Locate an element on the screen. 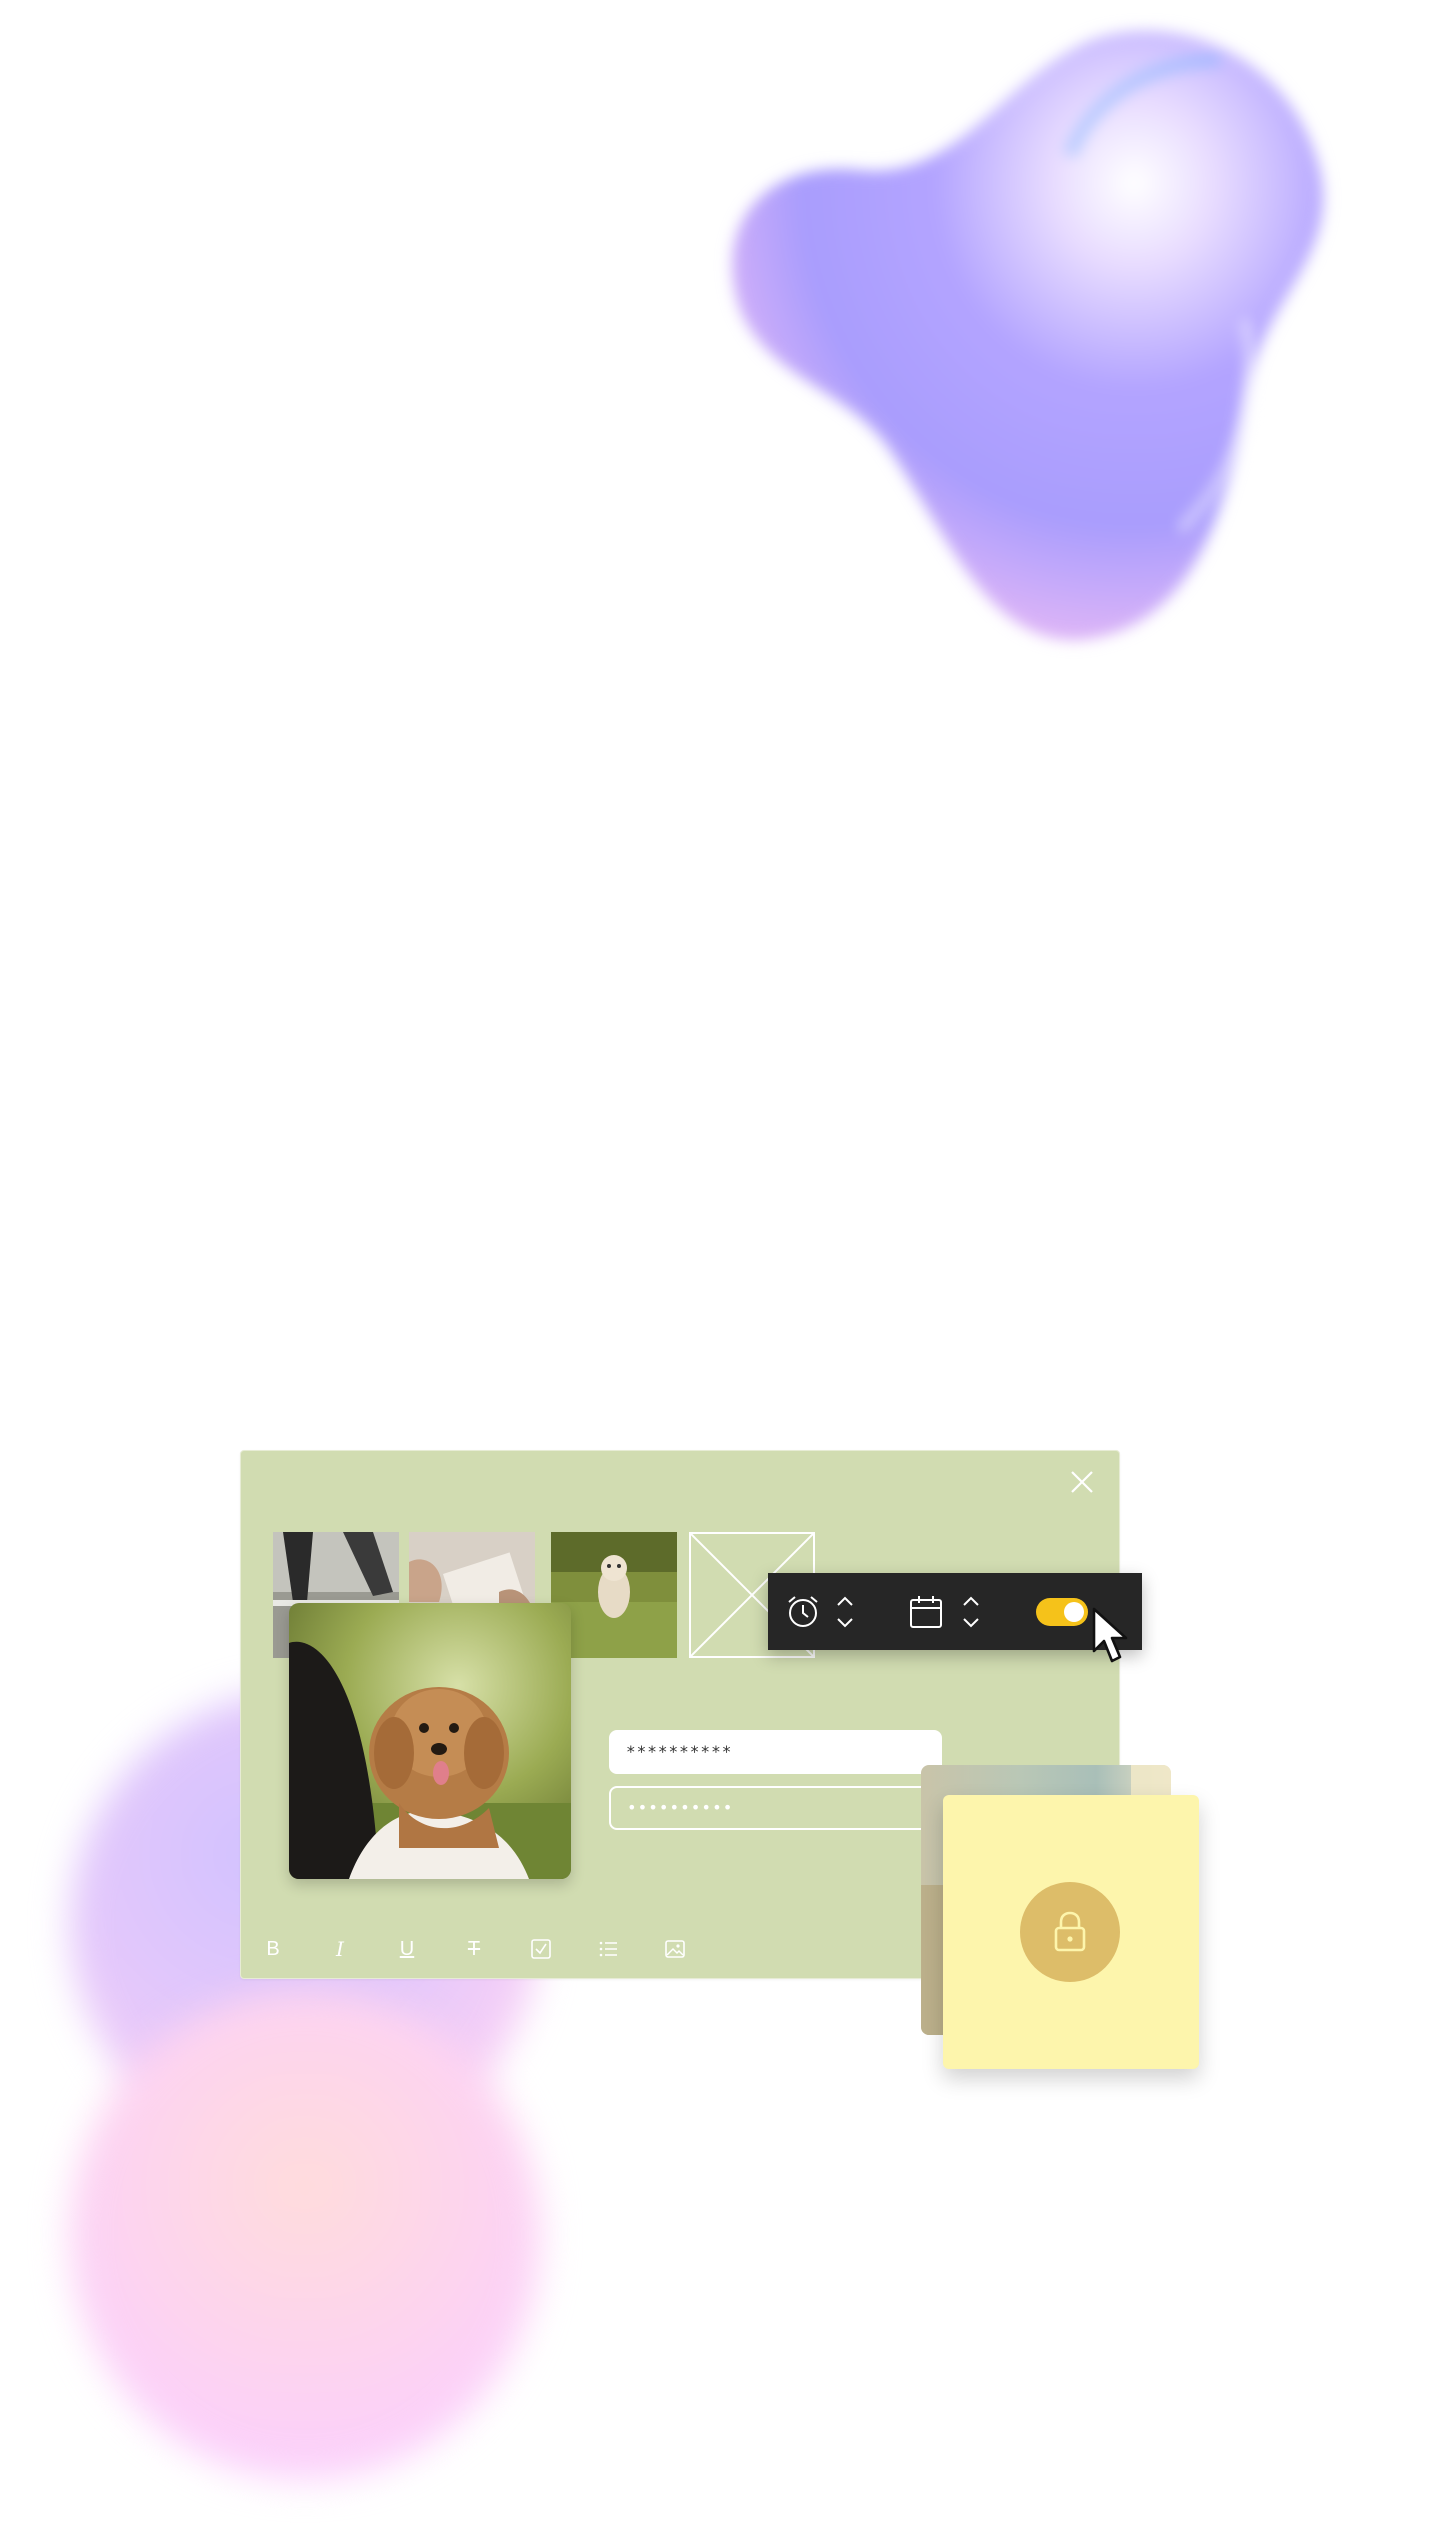 The width and height of the screenshot is (1434, 2538). password-field: ********** is located at coordinates (775, 1752).